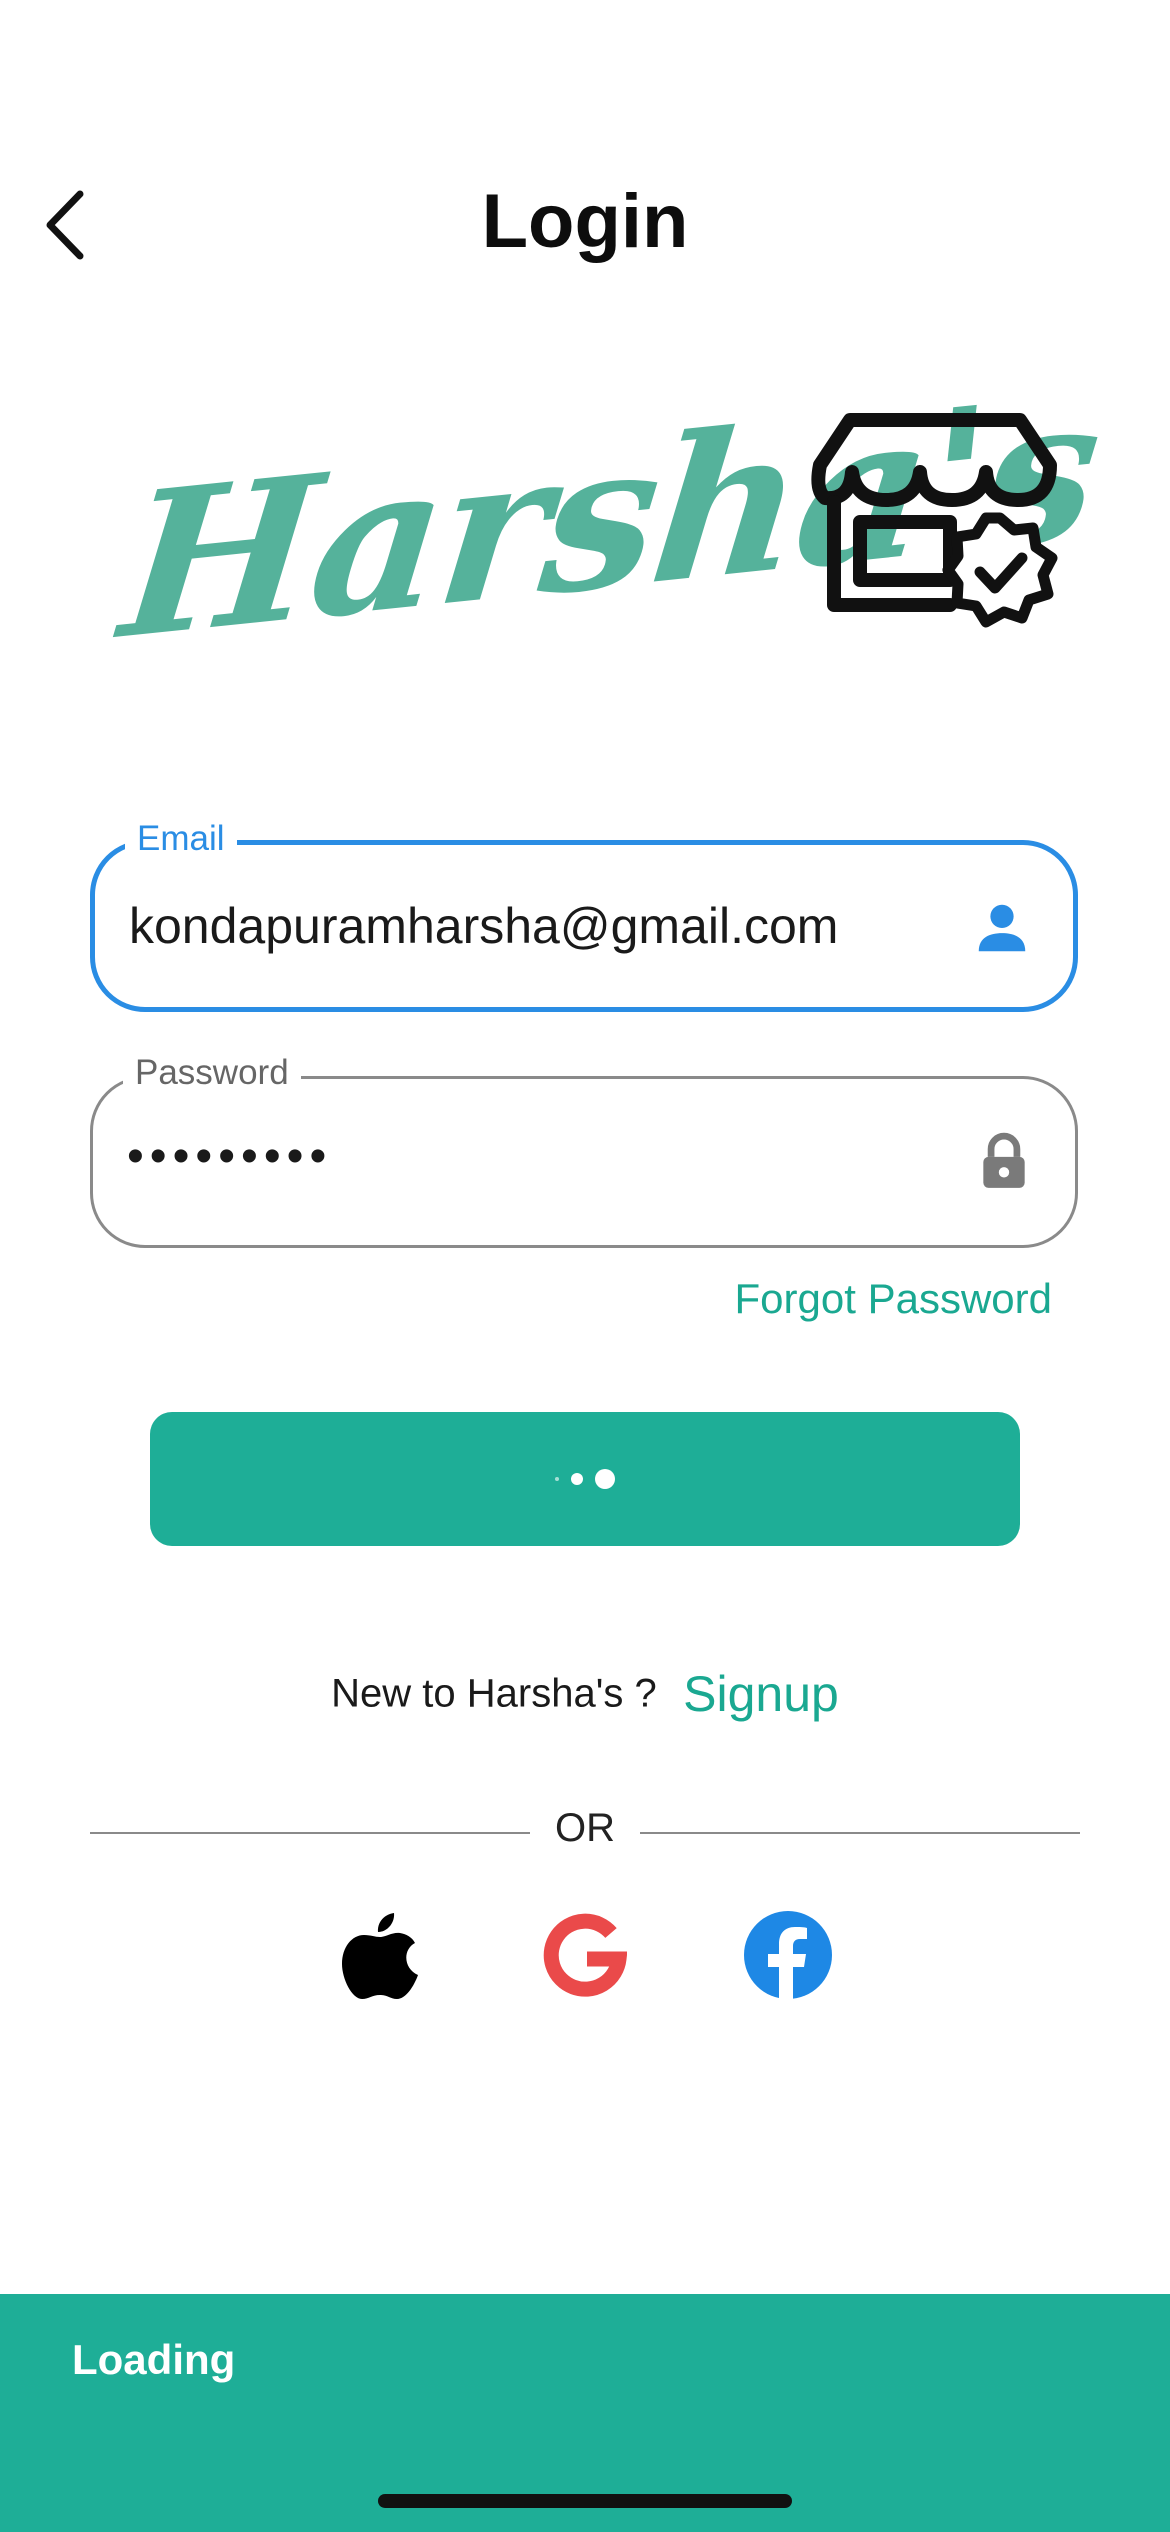 This screenshot has width=1170, height=2532. I want to click on email-label: Email, so click(181, 839).